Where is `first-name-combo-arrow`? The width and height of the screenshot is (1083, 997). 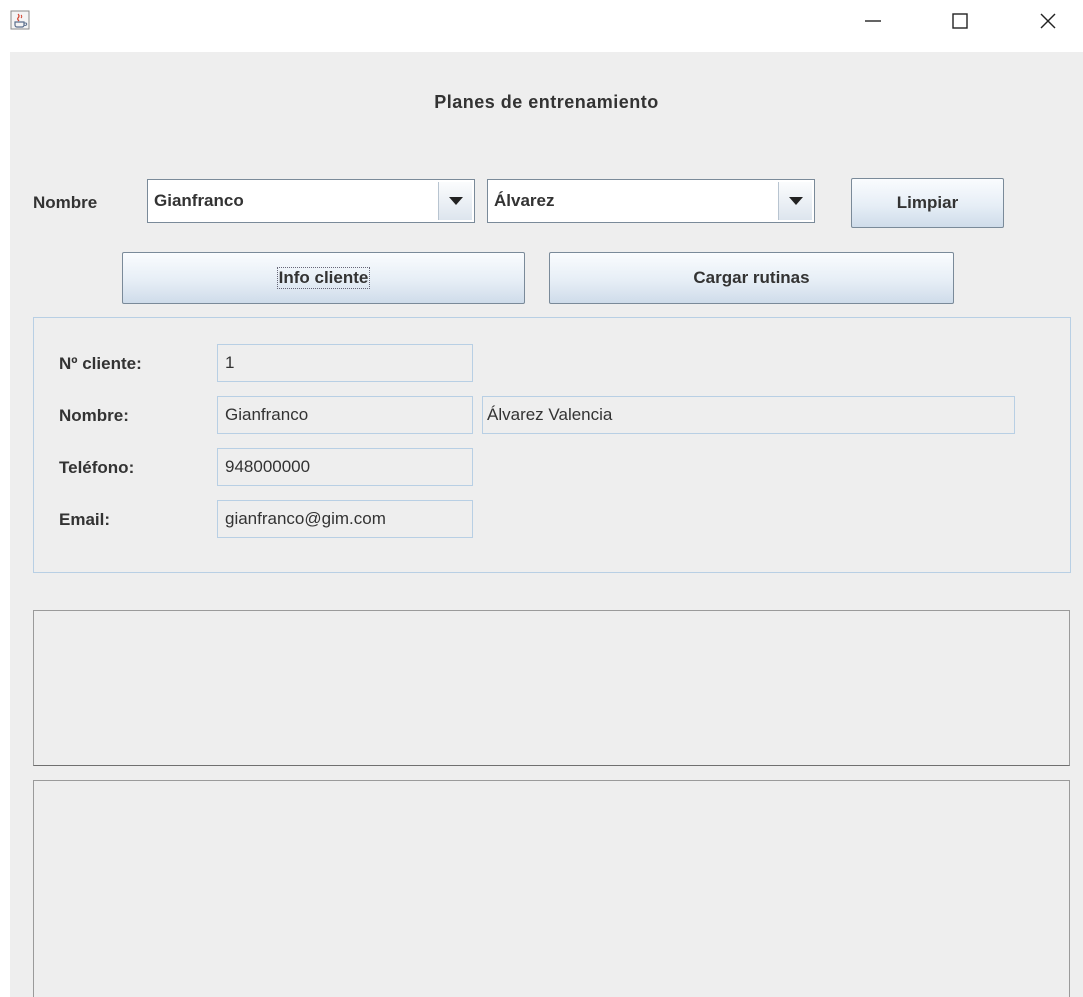 first-name-combo-arrow is located at coordinates (455, 201).